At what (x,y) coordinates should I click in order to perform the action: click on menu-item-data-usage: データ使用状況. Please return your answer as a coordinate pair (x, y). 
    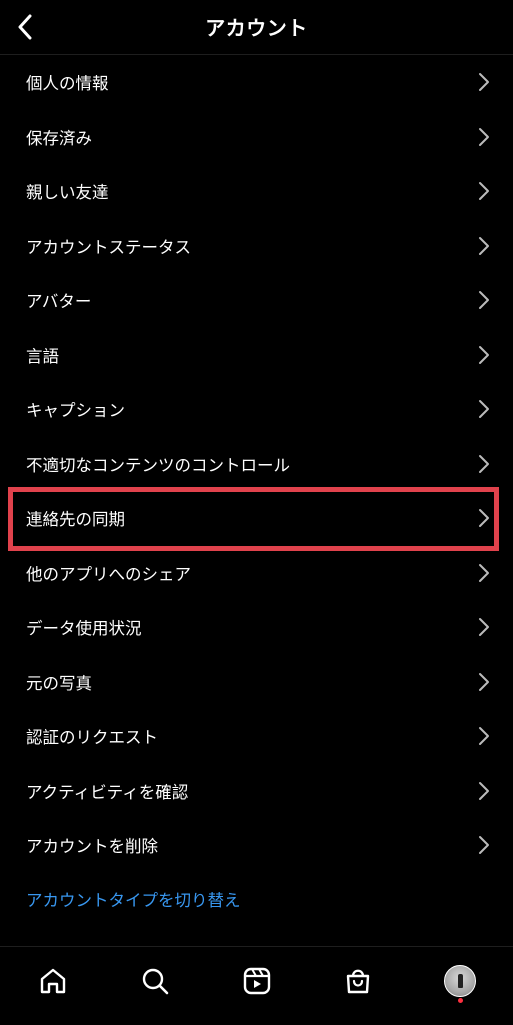
    Looking at the image, I should click on (256, 627).